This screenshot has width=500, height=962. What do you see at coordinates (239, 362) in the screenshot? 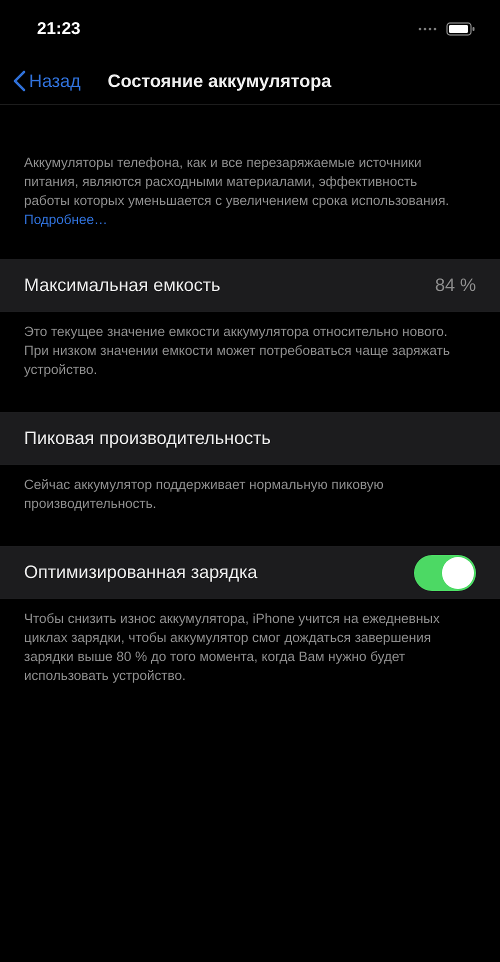
I see `section-footer: Это текущее значение емкости аккумулятора относительно нового. При низком значении емкости может потребоваться чаще заряжать устройство.` at bounding box center [239, 362].